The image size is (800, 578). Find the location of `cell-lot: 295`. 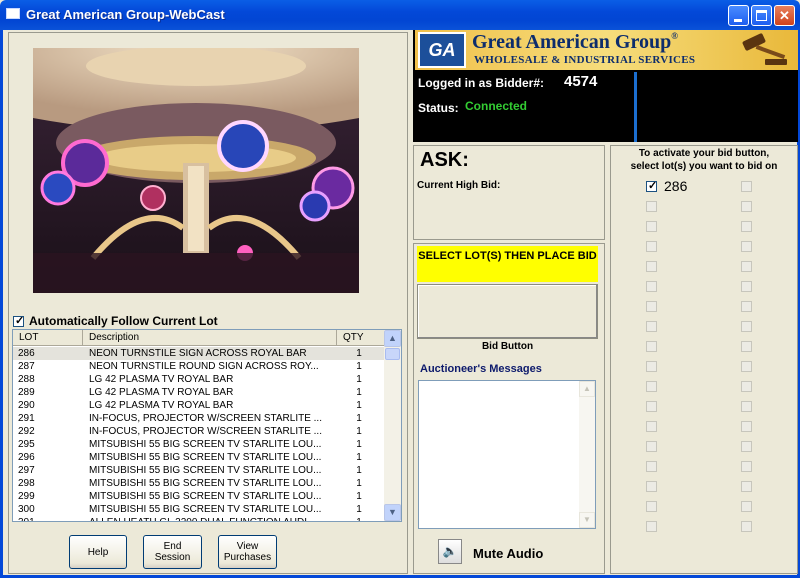

cell-lot: 295 is located at coordinates (26, 444).